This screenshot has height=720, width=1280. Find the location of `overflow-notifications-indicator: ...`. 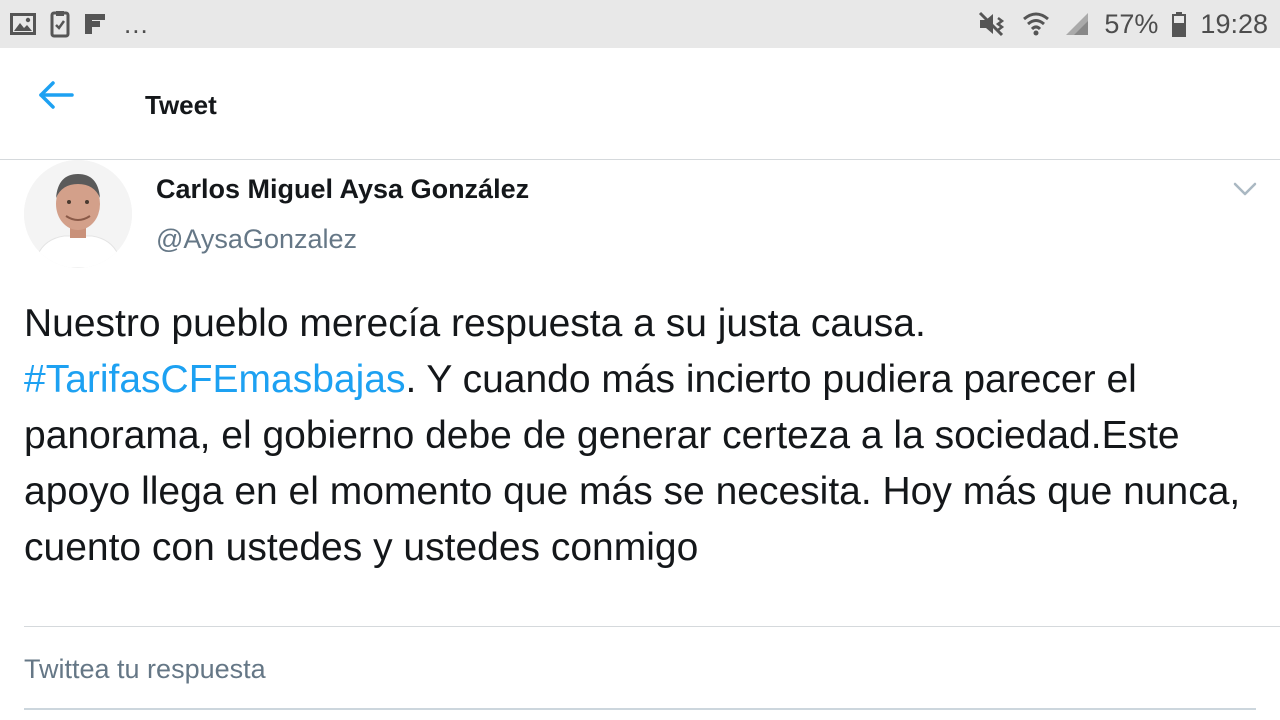

overflow-notifications-indicator: ... is located at coordinates (136, 23).